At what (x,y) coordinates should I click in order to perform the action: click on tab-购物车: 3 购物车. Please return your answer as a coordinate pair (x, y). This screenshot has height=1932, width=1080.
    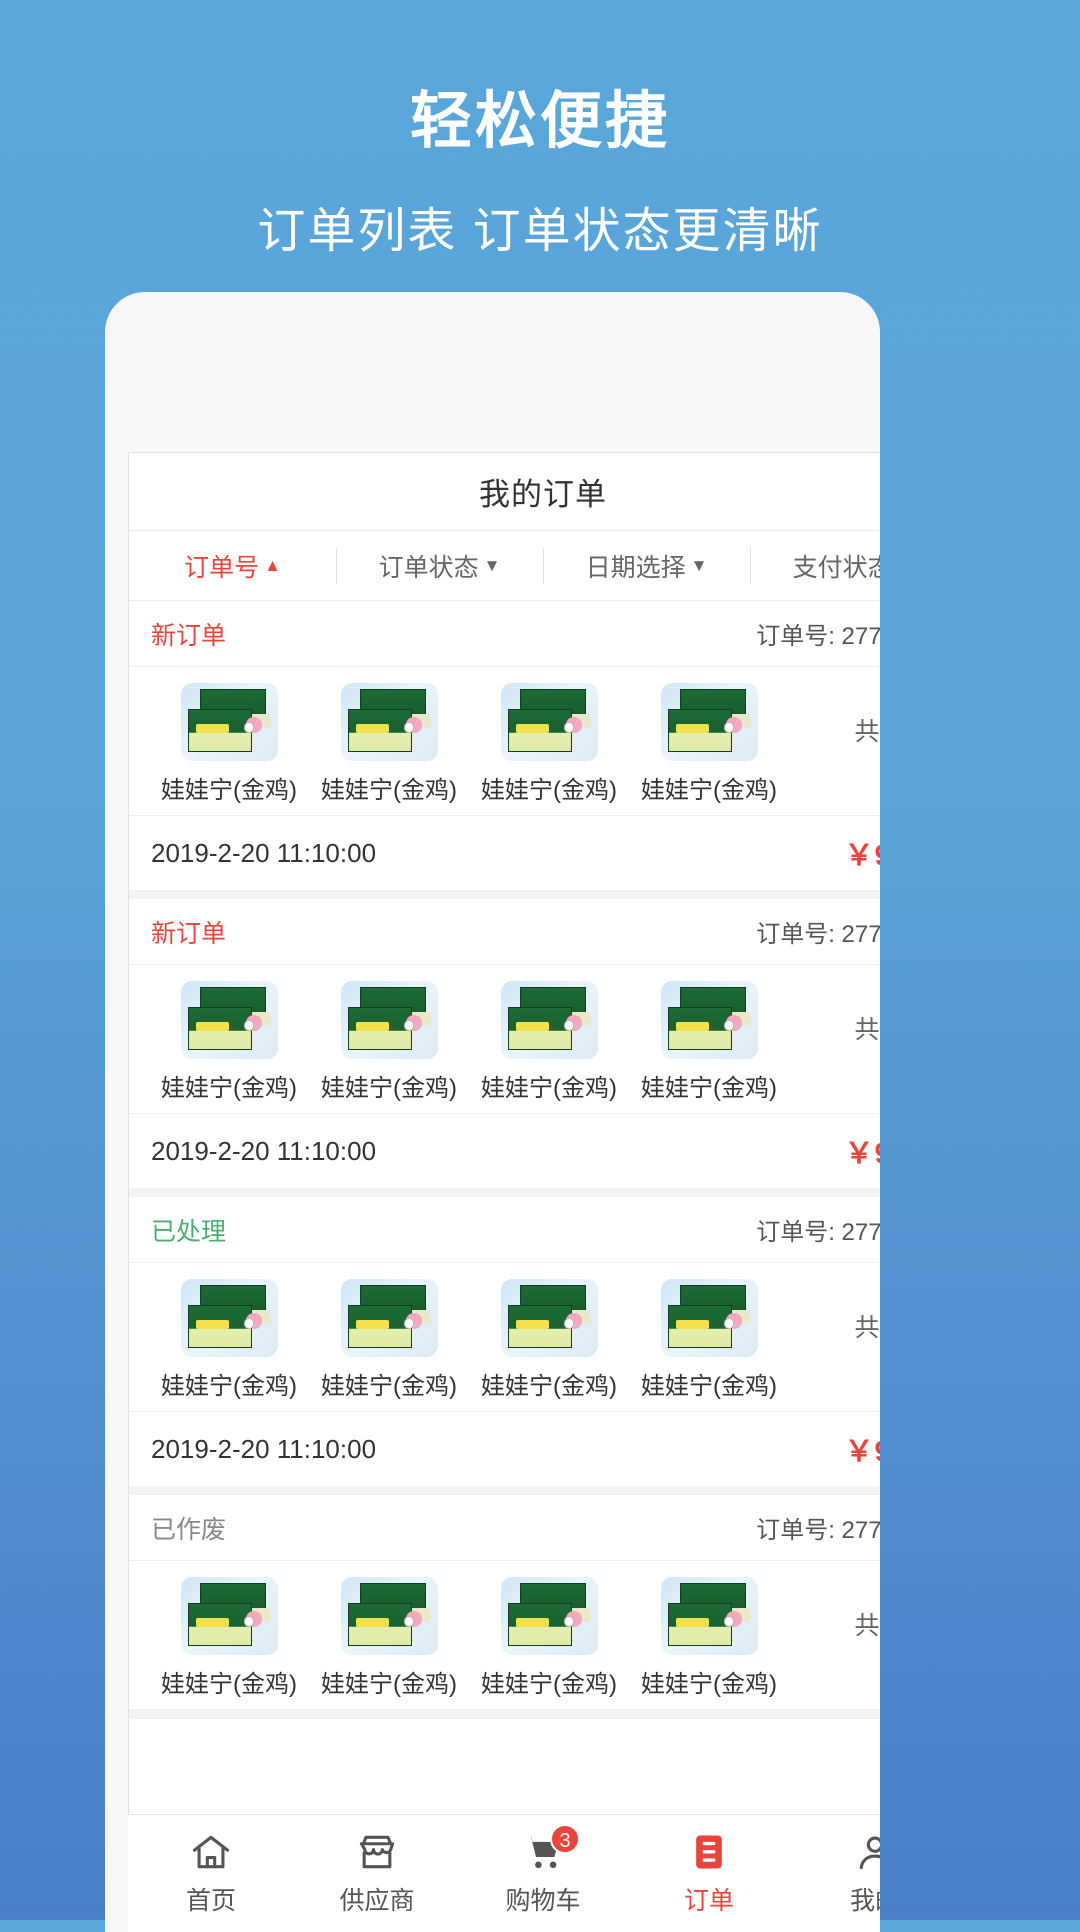
    Looking at the image, I should click on (543, 1870).